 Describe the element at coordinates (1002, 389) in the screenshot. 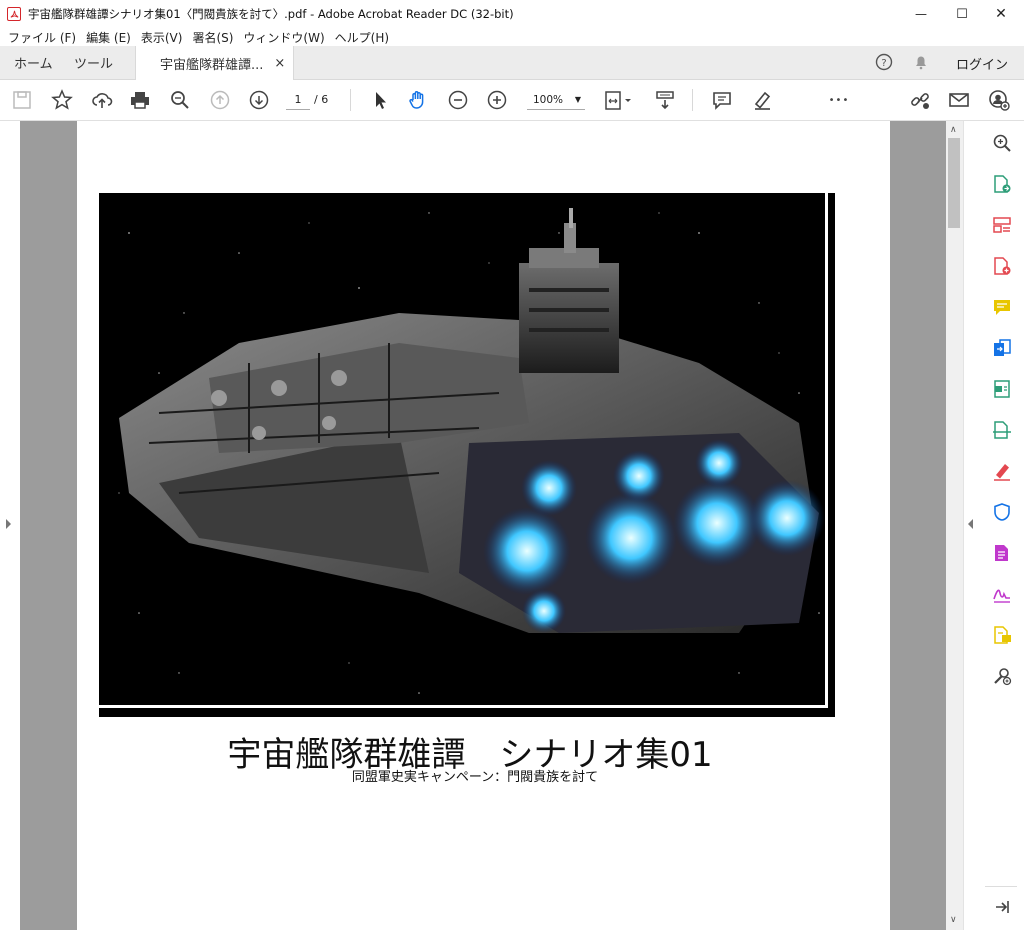

I see `edit-pdf-icon` at that location.